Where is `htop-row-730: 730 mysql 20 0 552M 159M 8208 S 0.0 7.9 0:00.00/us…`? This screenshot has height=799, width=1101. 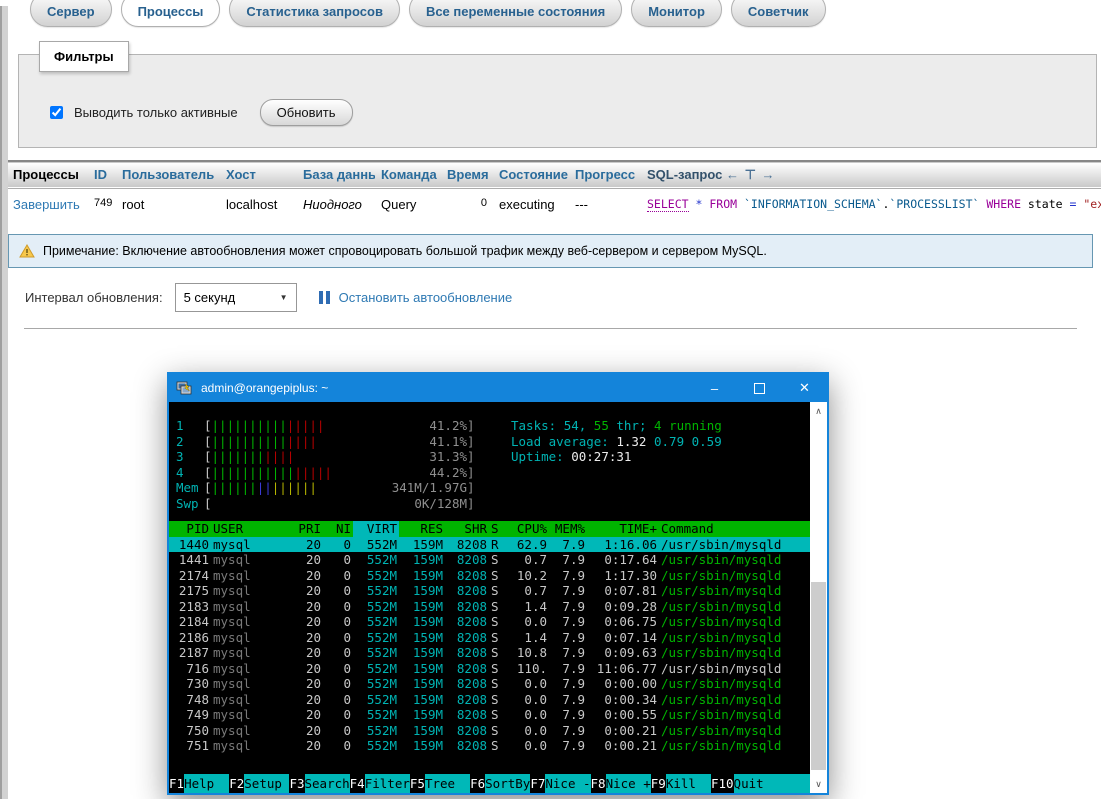
htop-row-730: 730 mysql 20 0 552M 159M 8208 S 0.0 7.9 0:00.00/us… is located at coordinates (484, 683).